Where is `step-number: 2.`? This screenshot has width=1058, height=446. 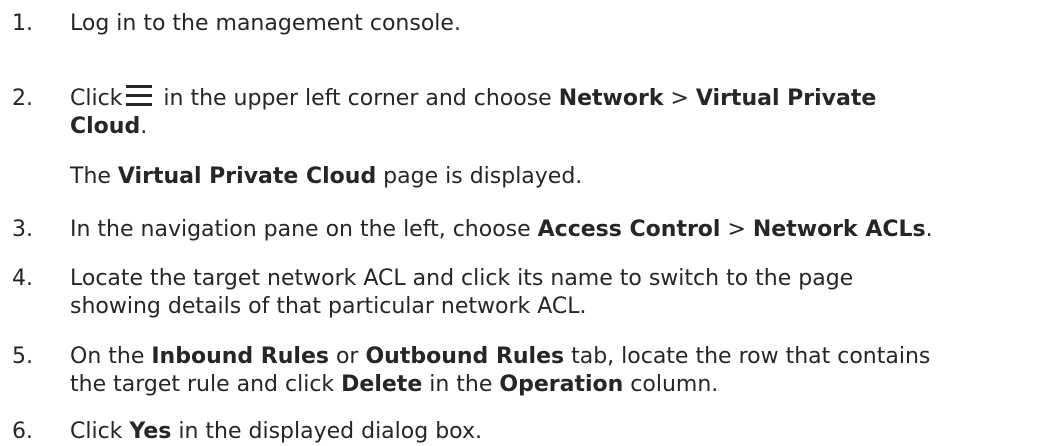 step-number: 2. is located at coordinates (22, 98).